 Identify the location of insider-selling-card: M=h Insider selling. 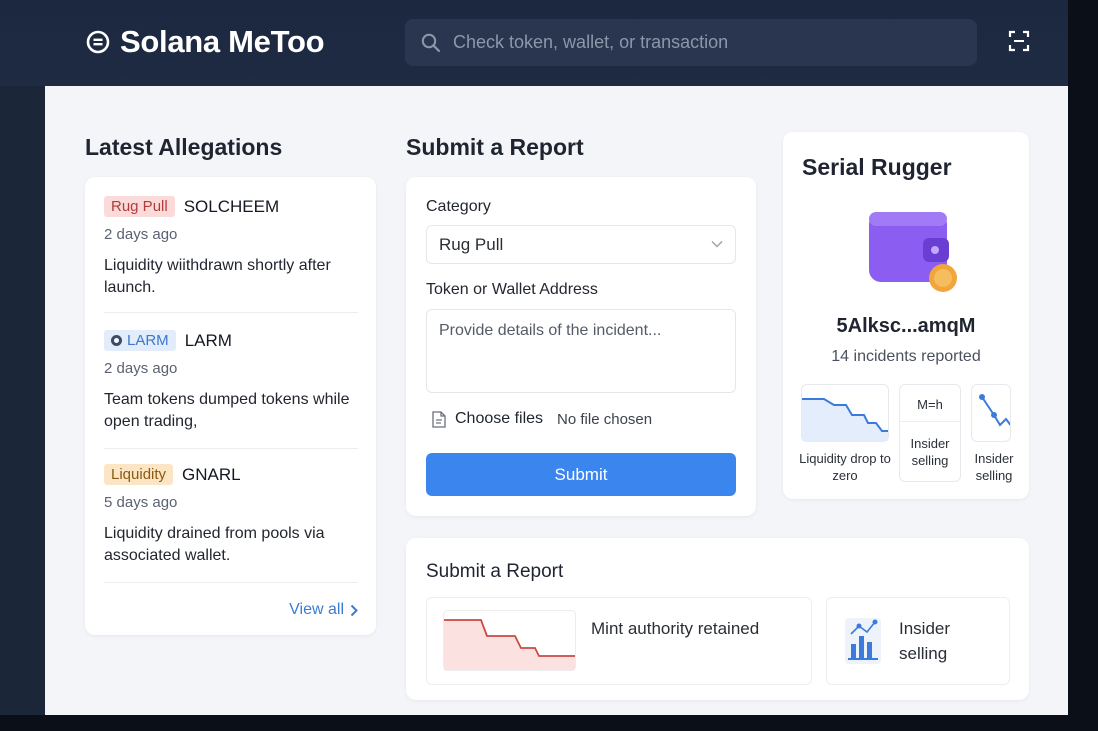
(930, 433).